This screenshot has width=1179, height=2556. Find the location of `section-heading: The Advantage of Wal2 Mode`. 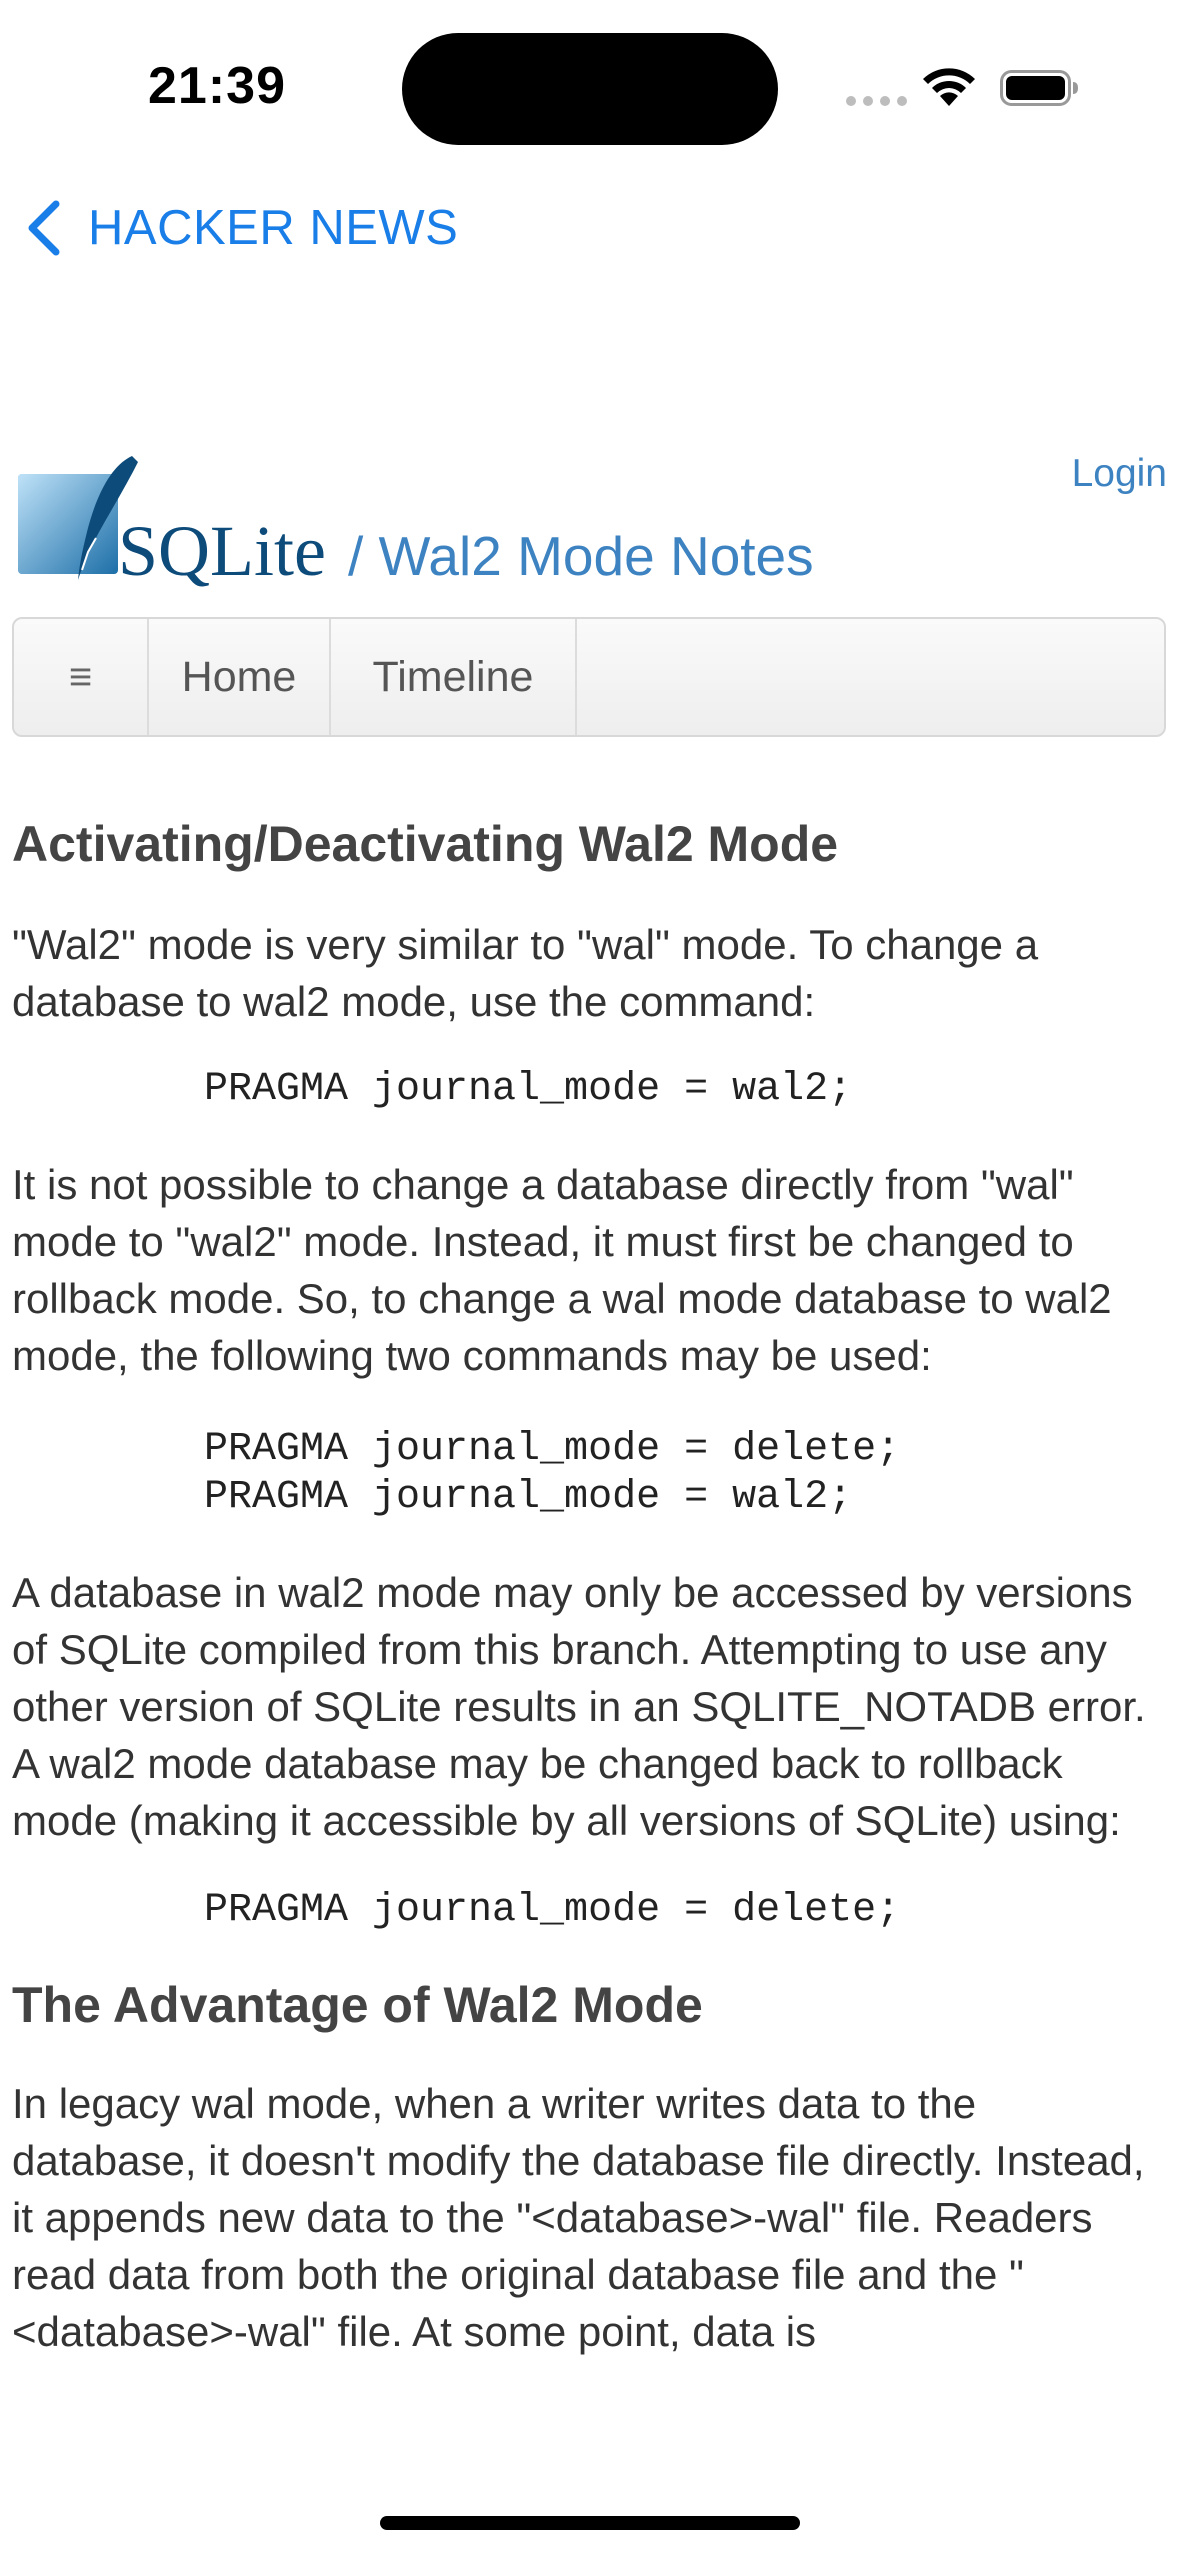

section-heading: The Advantage of Wal2 Mode is located at coordinates (357, 2005).